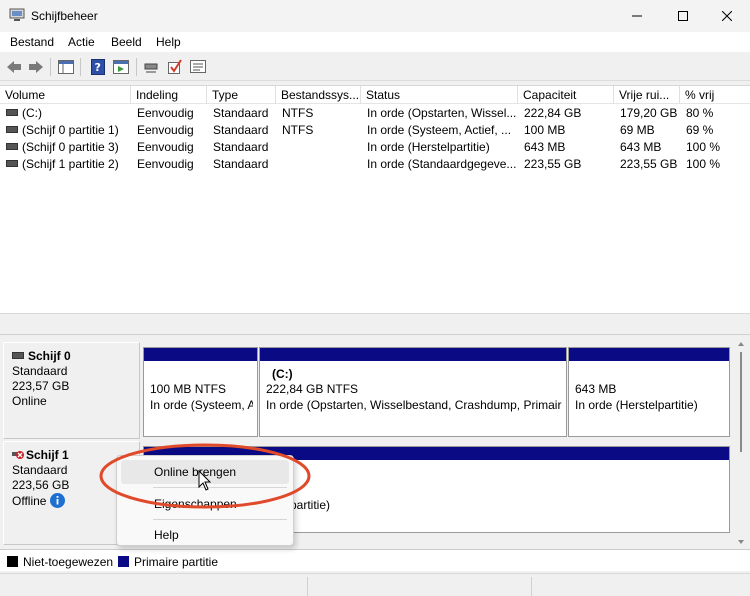  I want to click on toolbar: ?, so click(375, 67).